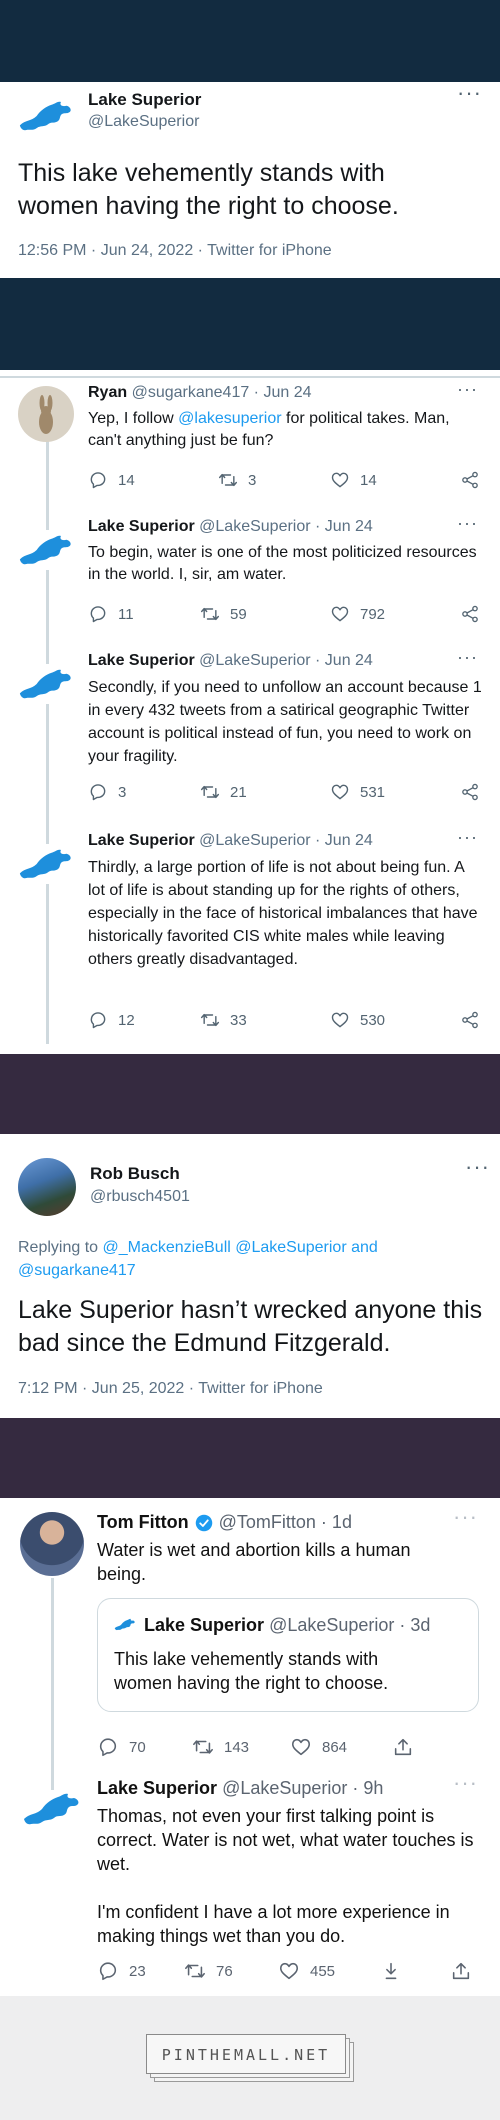 The image size is (500, 2120). I want to click on retweet-button: 3, so click(237, 480).